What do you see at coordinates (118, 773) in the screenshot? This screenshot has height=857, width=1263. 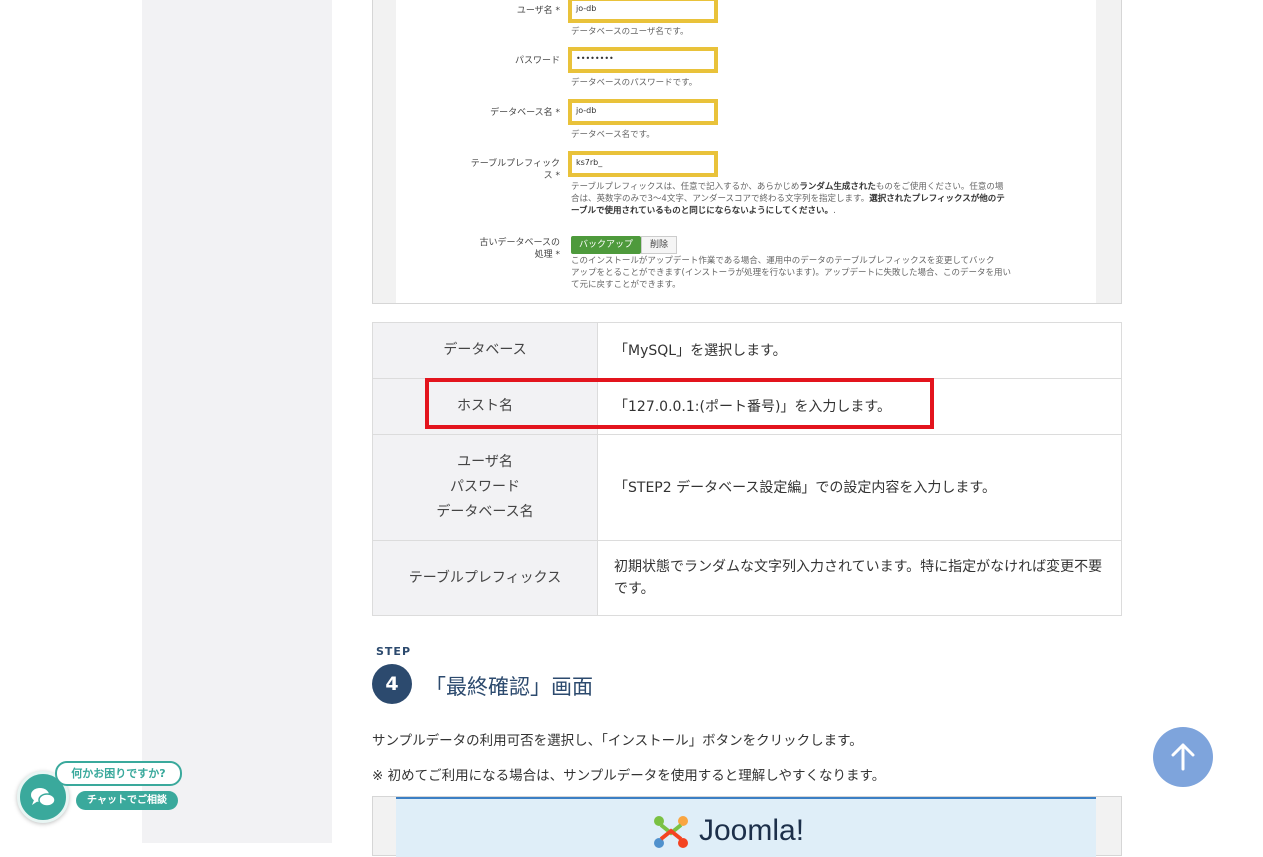 I see `chat-prompt-bubble: 何かお困りですか?` at bounding box center [118, 773].